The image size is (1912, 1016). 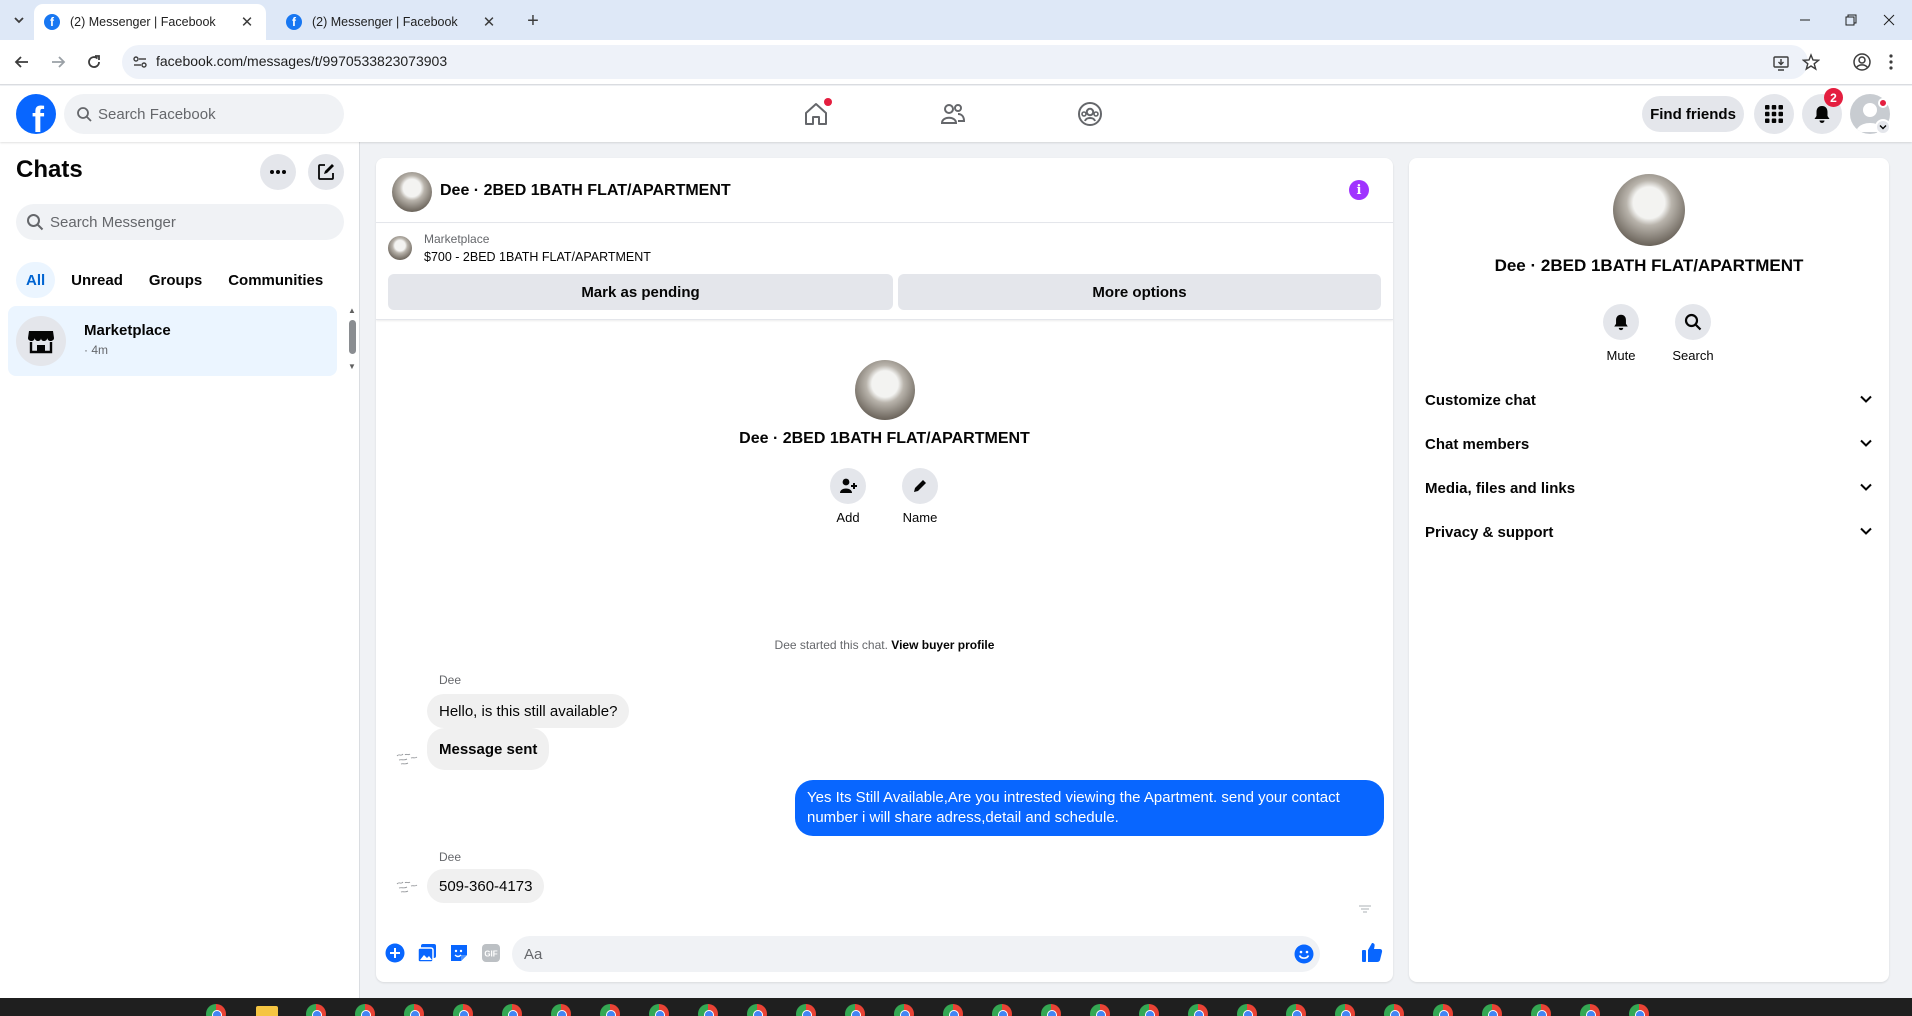 What do you see at coordinates (1781, 63) in the screenshot?
I see `install-app-icon` at bounding box center [1781, 63].